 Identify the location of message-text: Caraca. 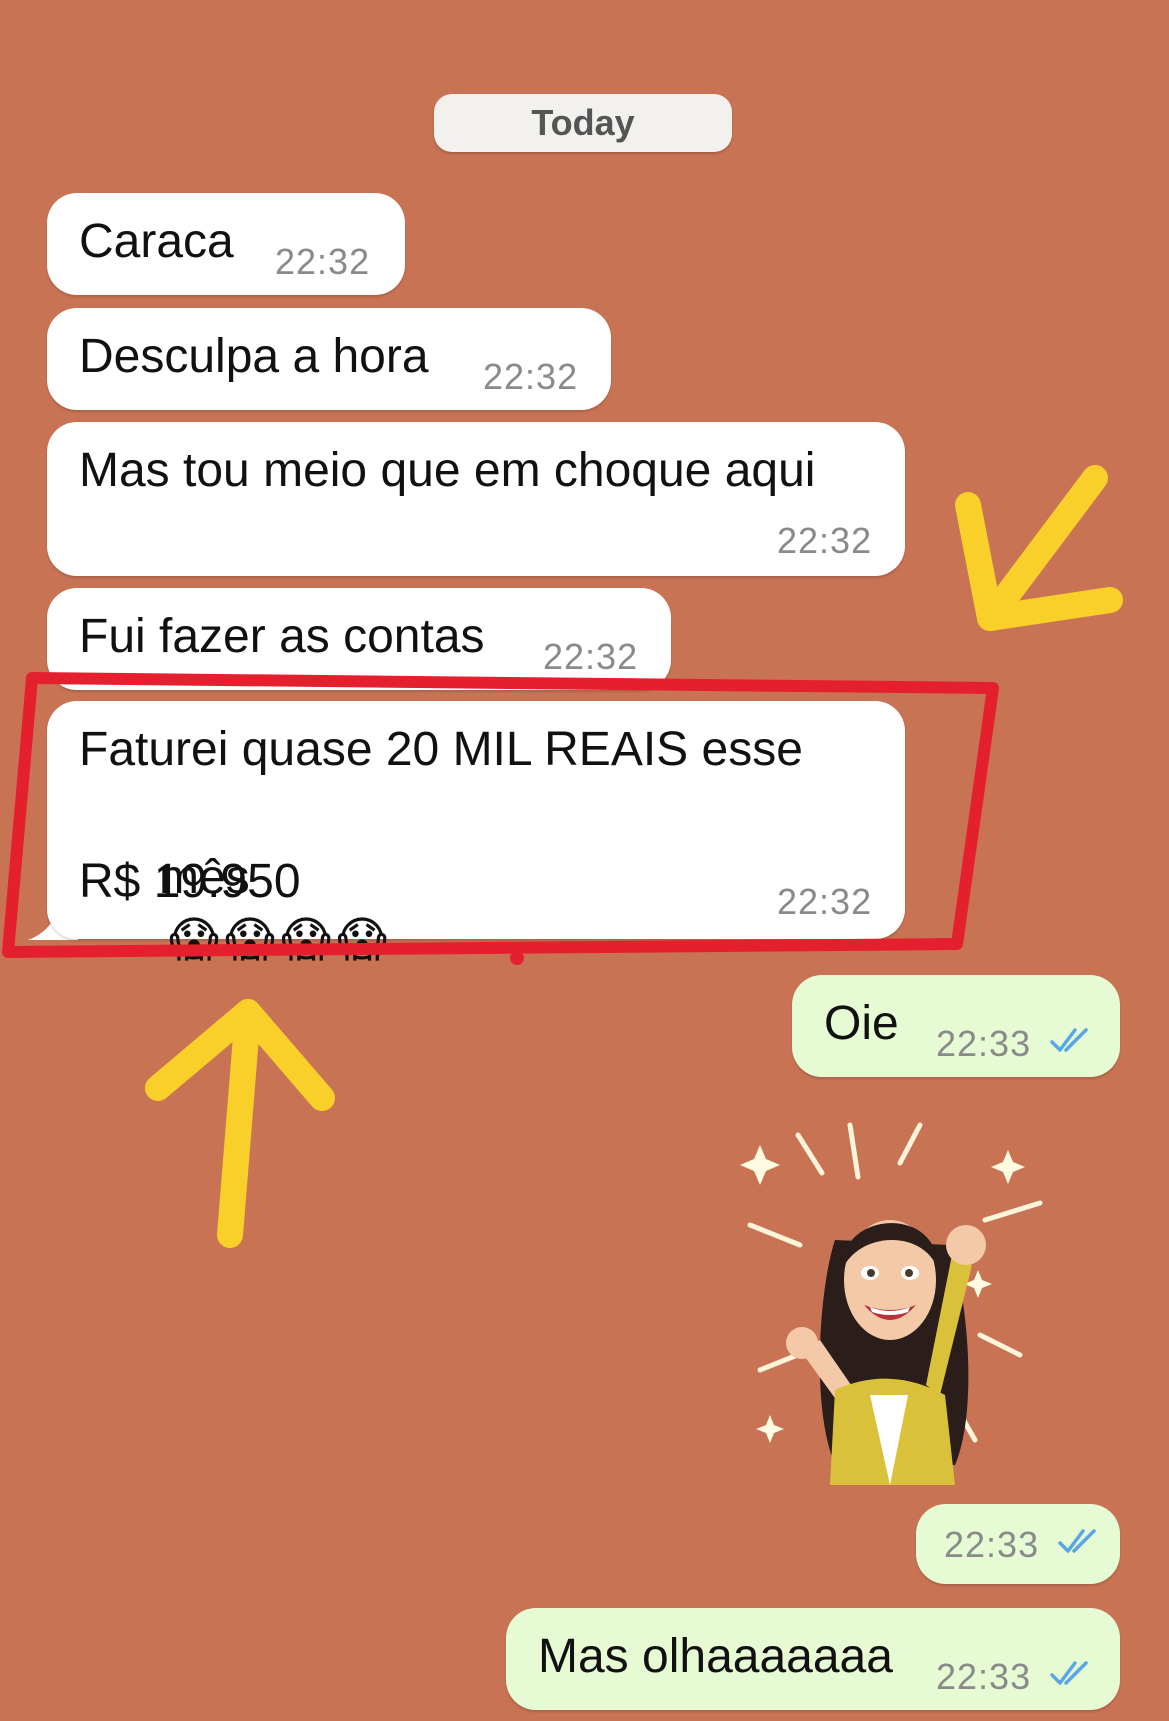
(156, 241).